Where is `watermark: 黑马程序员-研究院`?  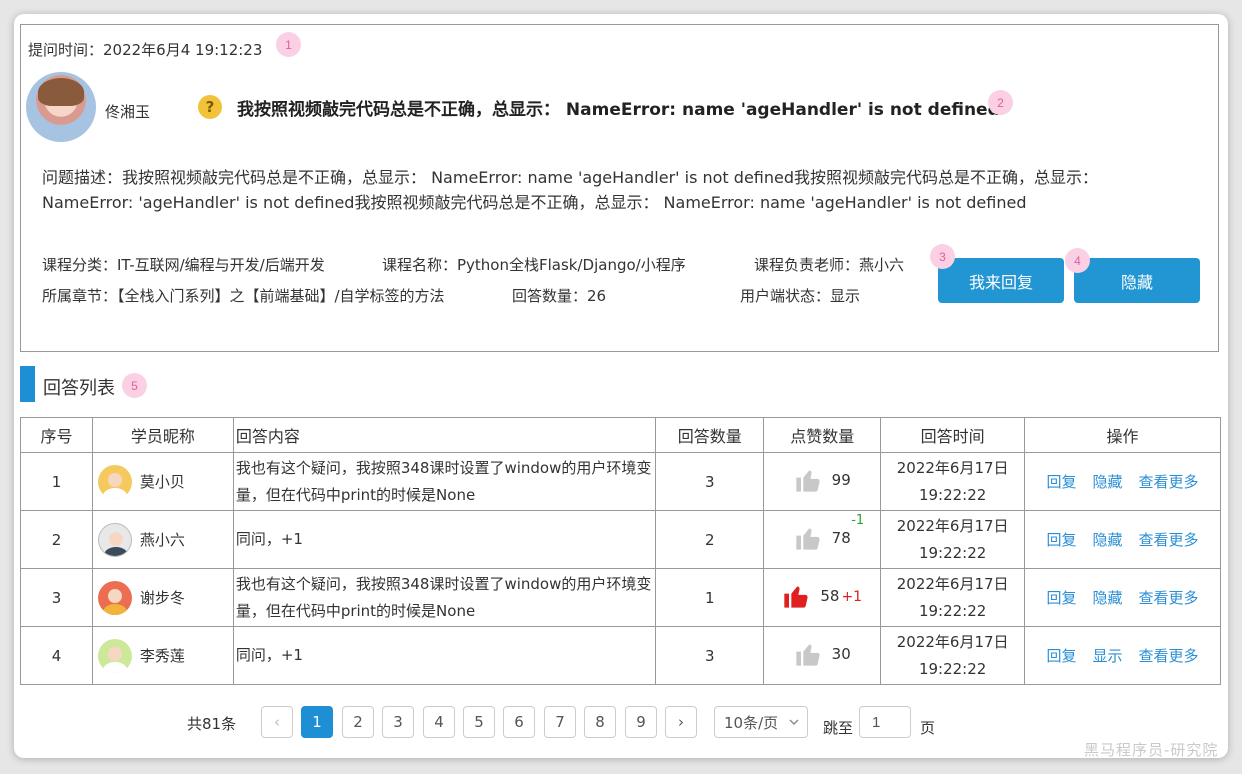
watermark: 黑马程序员-研究院 is located at coordinates (1151, 750).